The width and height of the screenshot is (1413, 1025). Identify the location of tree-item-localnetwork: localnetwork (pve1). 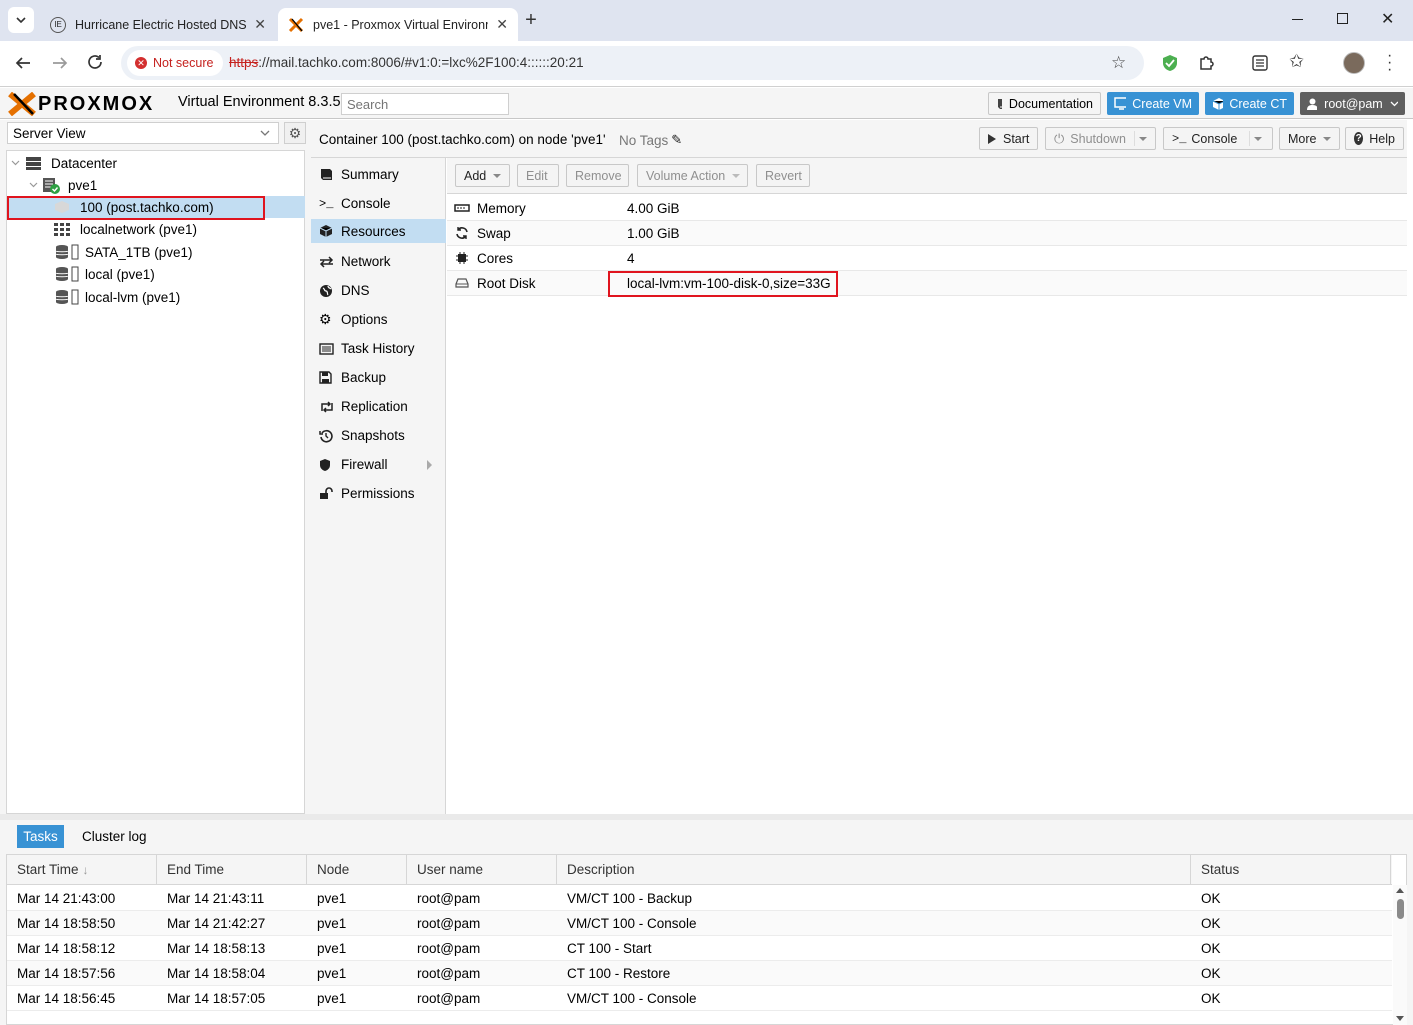
(125, 229).